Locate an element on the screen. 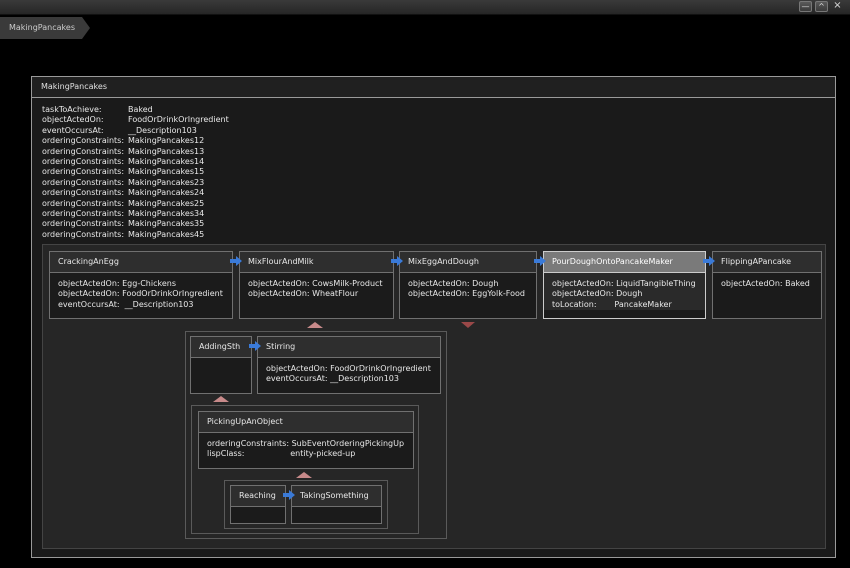  node-property-value: Dough is located at coordinates (629, 294).